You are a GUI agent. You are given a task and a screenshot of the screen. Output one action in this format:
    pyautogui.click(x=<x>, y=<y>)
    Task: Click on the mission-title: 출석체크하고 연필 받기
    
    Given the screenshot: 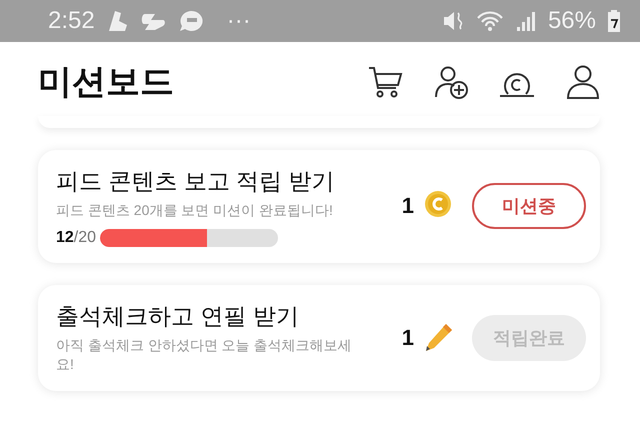 What is the action you would take?
    pyautogui.click(x=178, y=316)
    